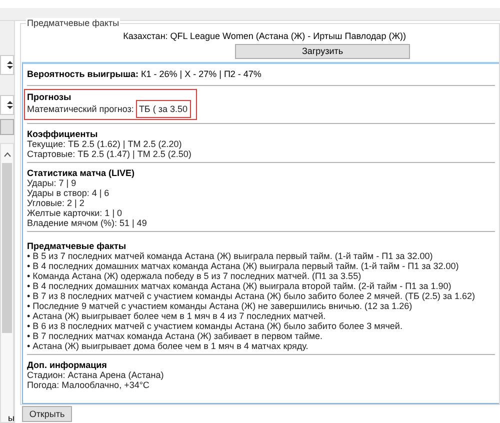  I want to click on info-line: • Последние 9 матчей с участием команды Астана (Ж) не завершились вничью. (12 за 1.26), so click(220, 306).